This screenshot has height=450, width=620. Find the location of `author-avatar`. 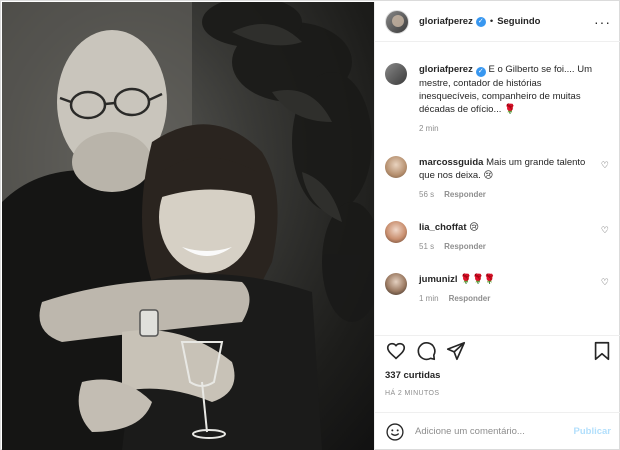

author-avatar is located at coordinates (397, 21).